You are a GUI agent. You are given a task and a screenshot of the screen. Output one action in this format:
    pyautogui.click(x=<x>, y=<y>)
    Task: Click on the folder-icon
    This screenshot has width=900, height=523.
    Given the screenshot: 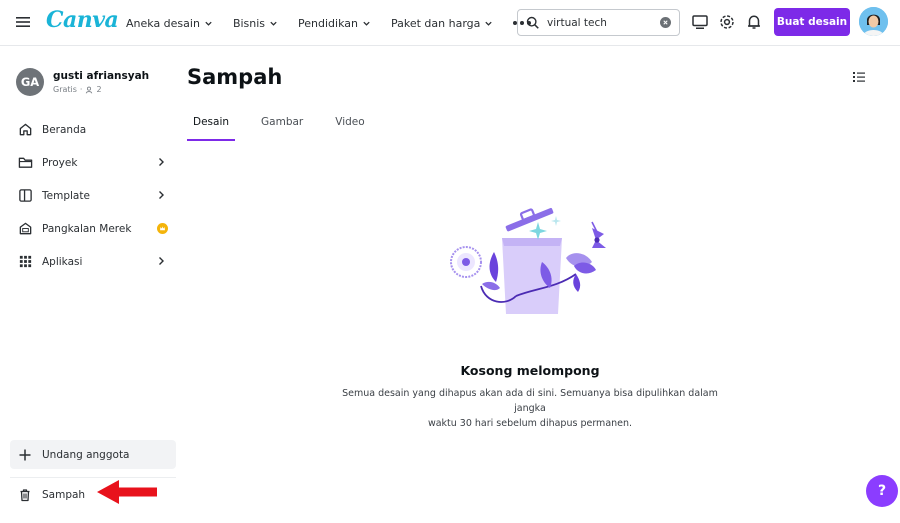 What is the action you would take?
    pyautogui.click(x=25, y=162)
    